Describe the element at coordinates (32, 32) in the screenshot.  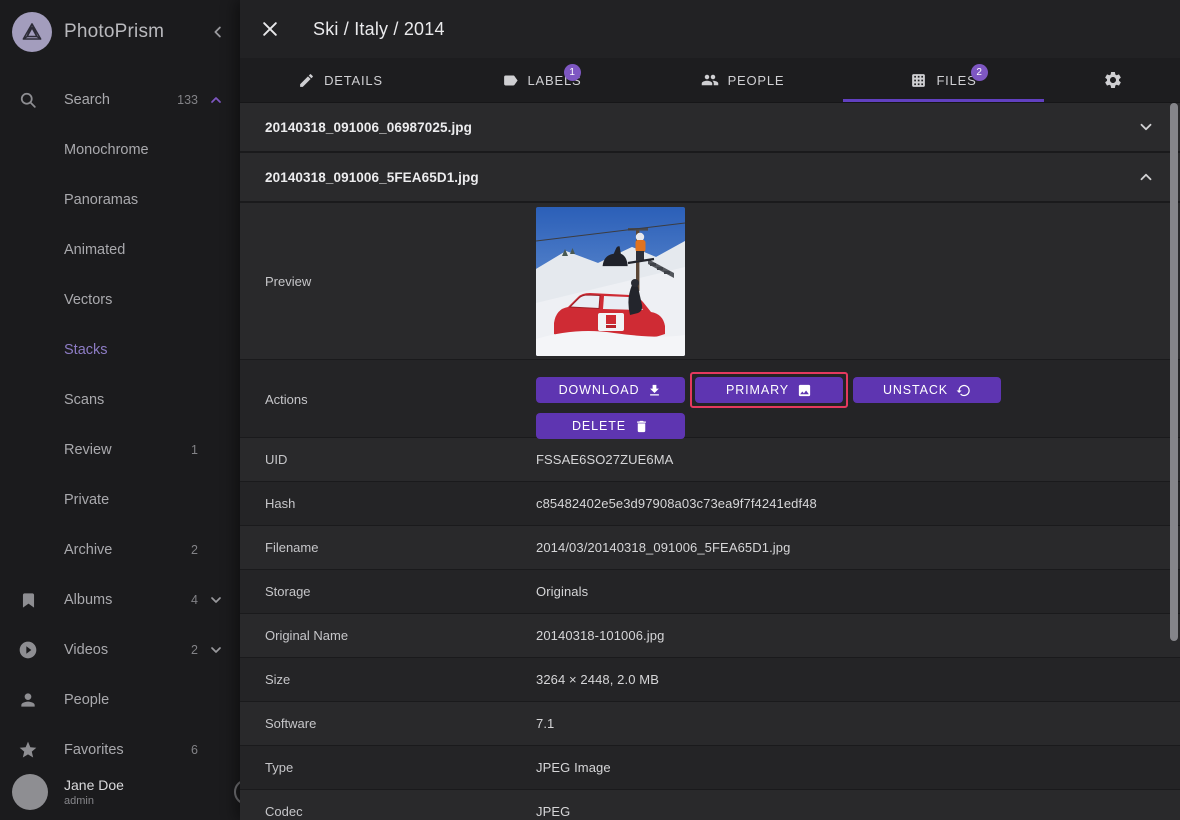
I see `photoprism-logo-icon` at that location.